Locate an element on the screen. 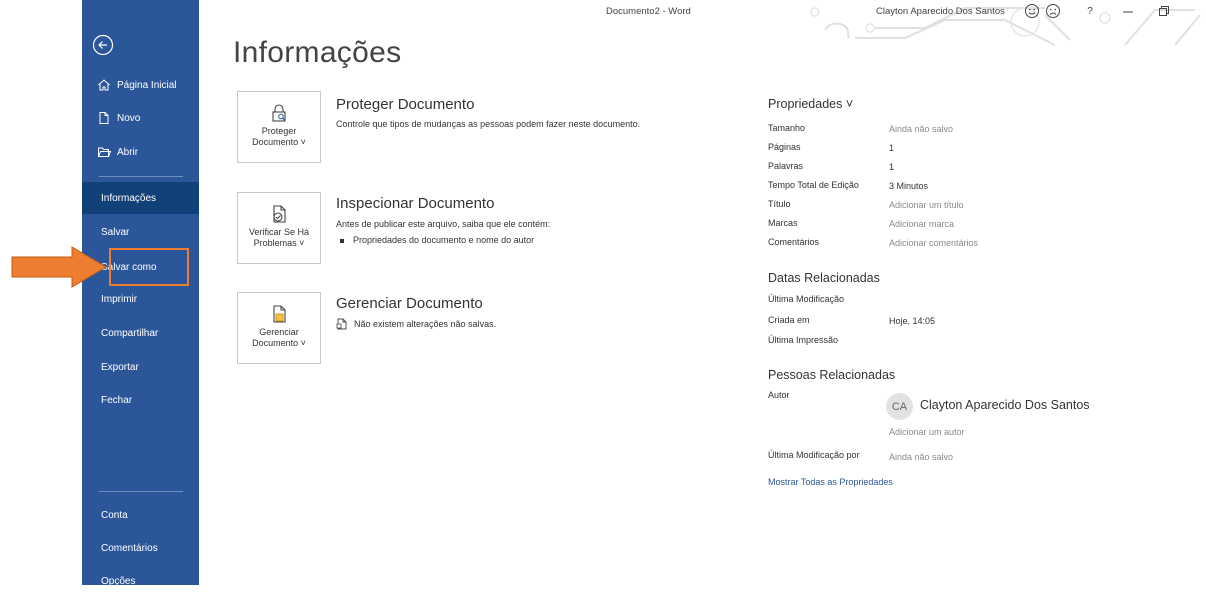 The height and width of the screenshot is (597, 1206). back-arrow-icon is located at coordinates (103, 45).